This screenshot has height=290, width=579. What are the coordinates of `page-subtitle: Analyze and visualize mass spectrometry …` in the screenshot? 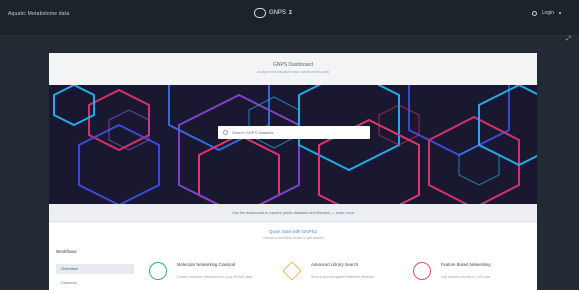 It's located at (293, 72).